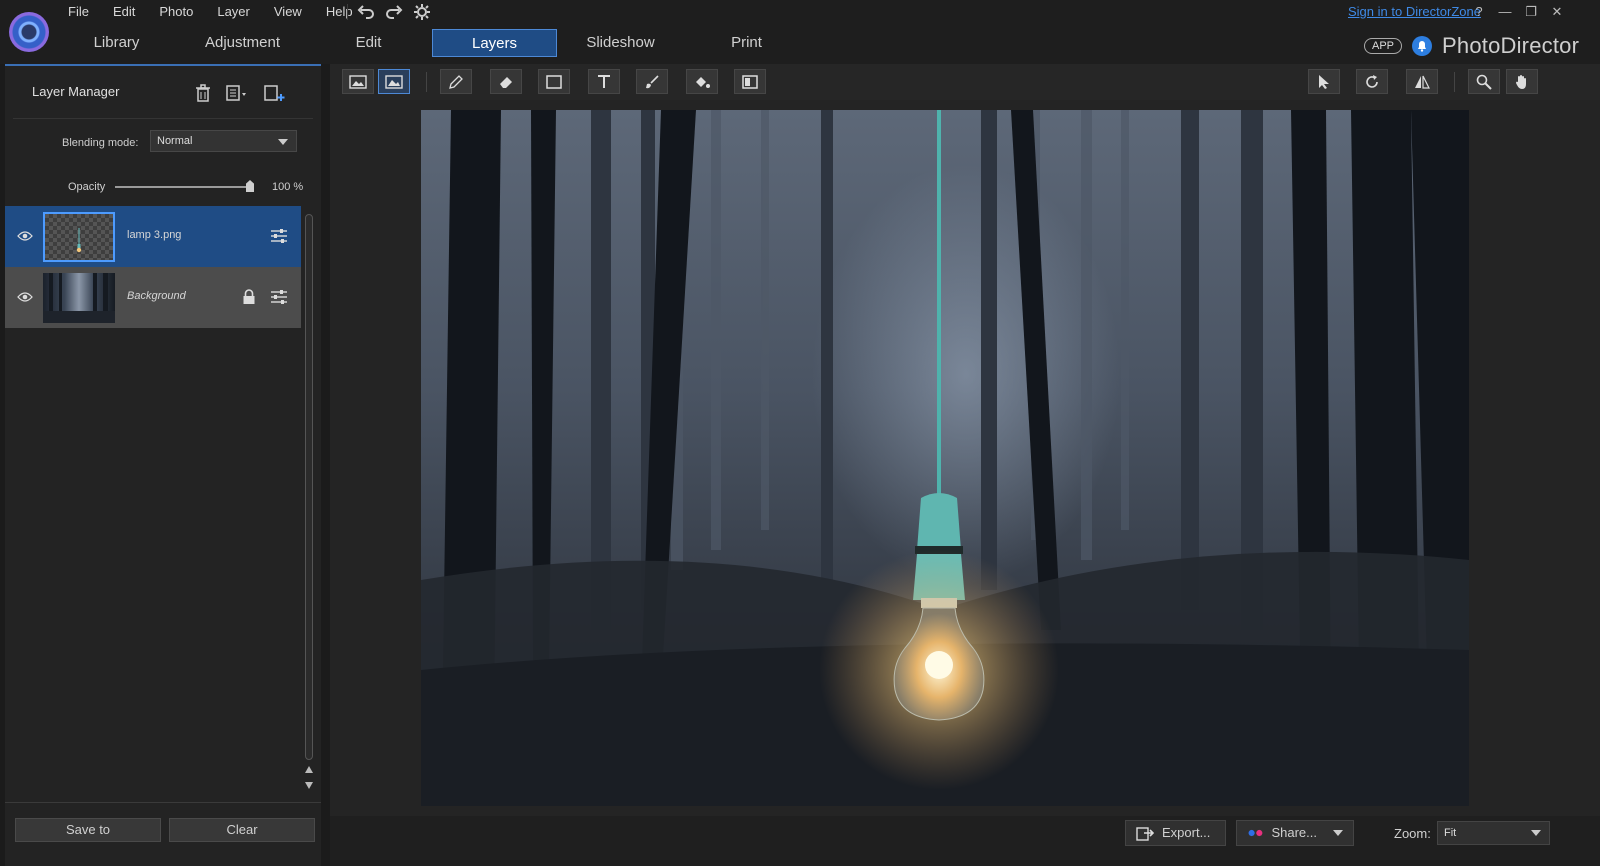 The height and width of the screenshot is (866, 1600). Describe the element at coordinates (1255, 833) in the screenshot. I see `share-dots-icon` at that location.